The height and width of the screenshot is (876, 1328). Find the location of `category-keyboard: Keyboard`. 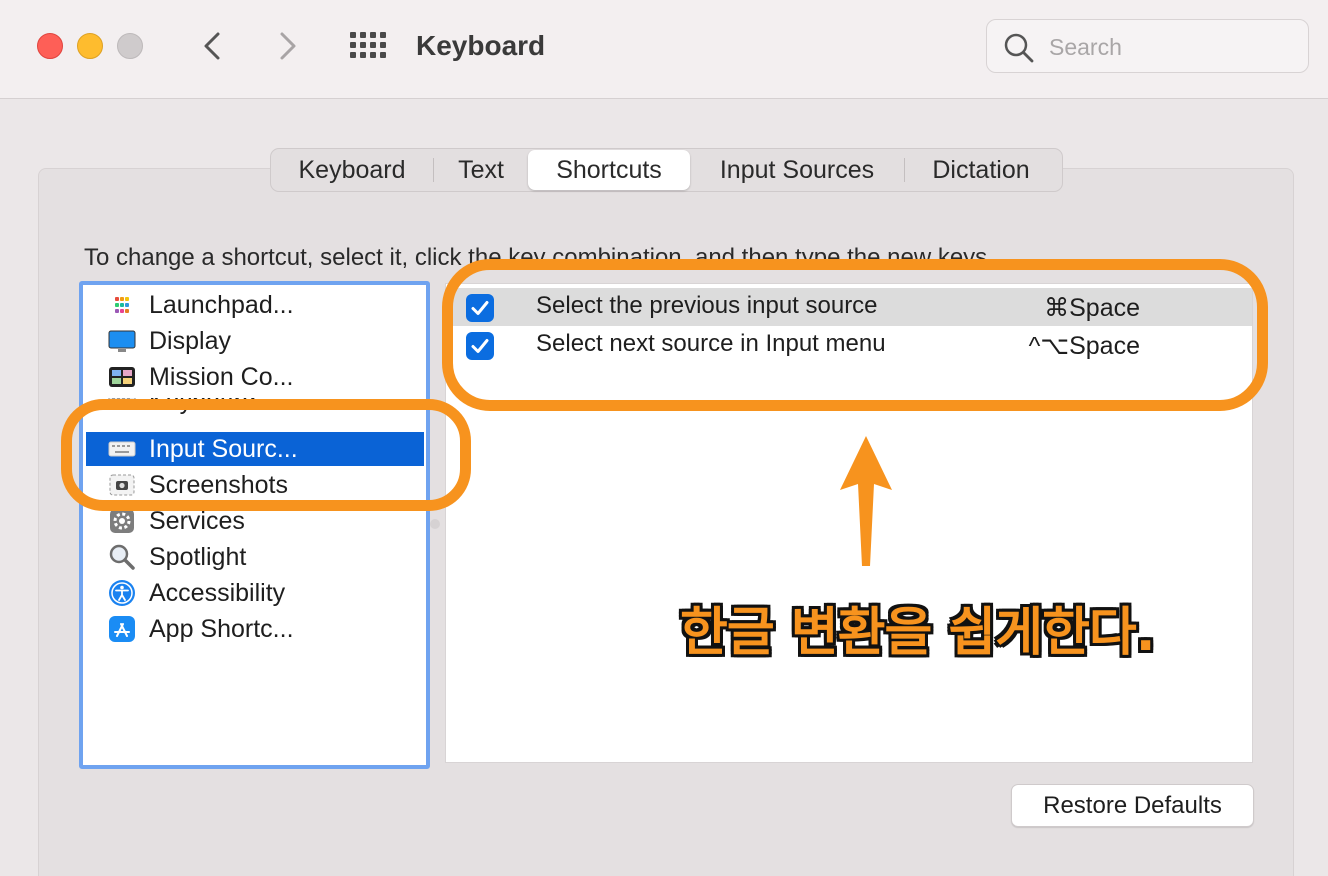

category-keyboard: Keyboard is located at coordinates (255, 407).